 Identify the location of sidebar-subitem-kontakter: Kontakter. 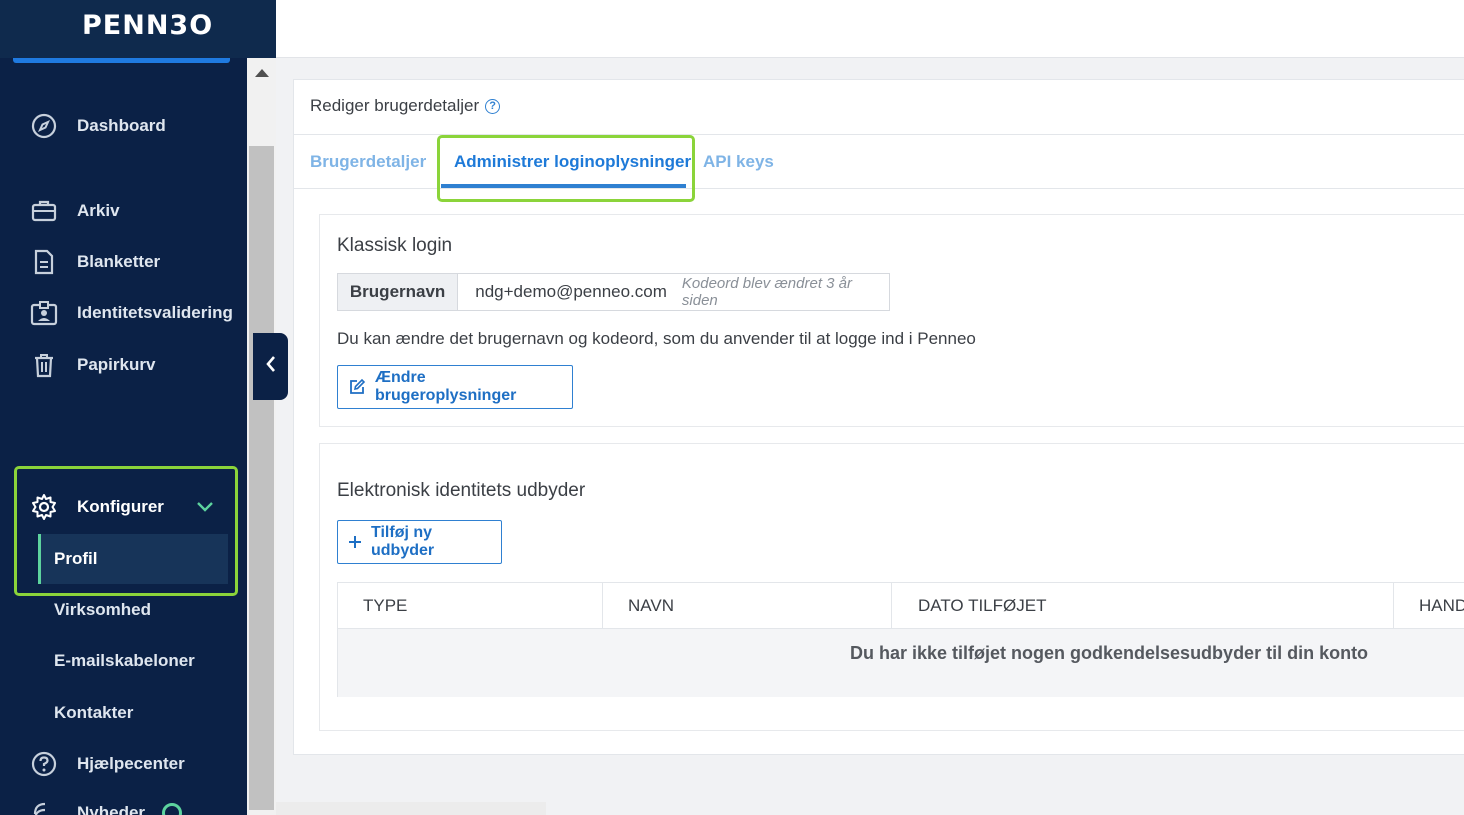
(133, 713).